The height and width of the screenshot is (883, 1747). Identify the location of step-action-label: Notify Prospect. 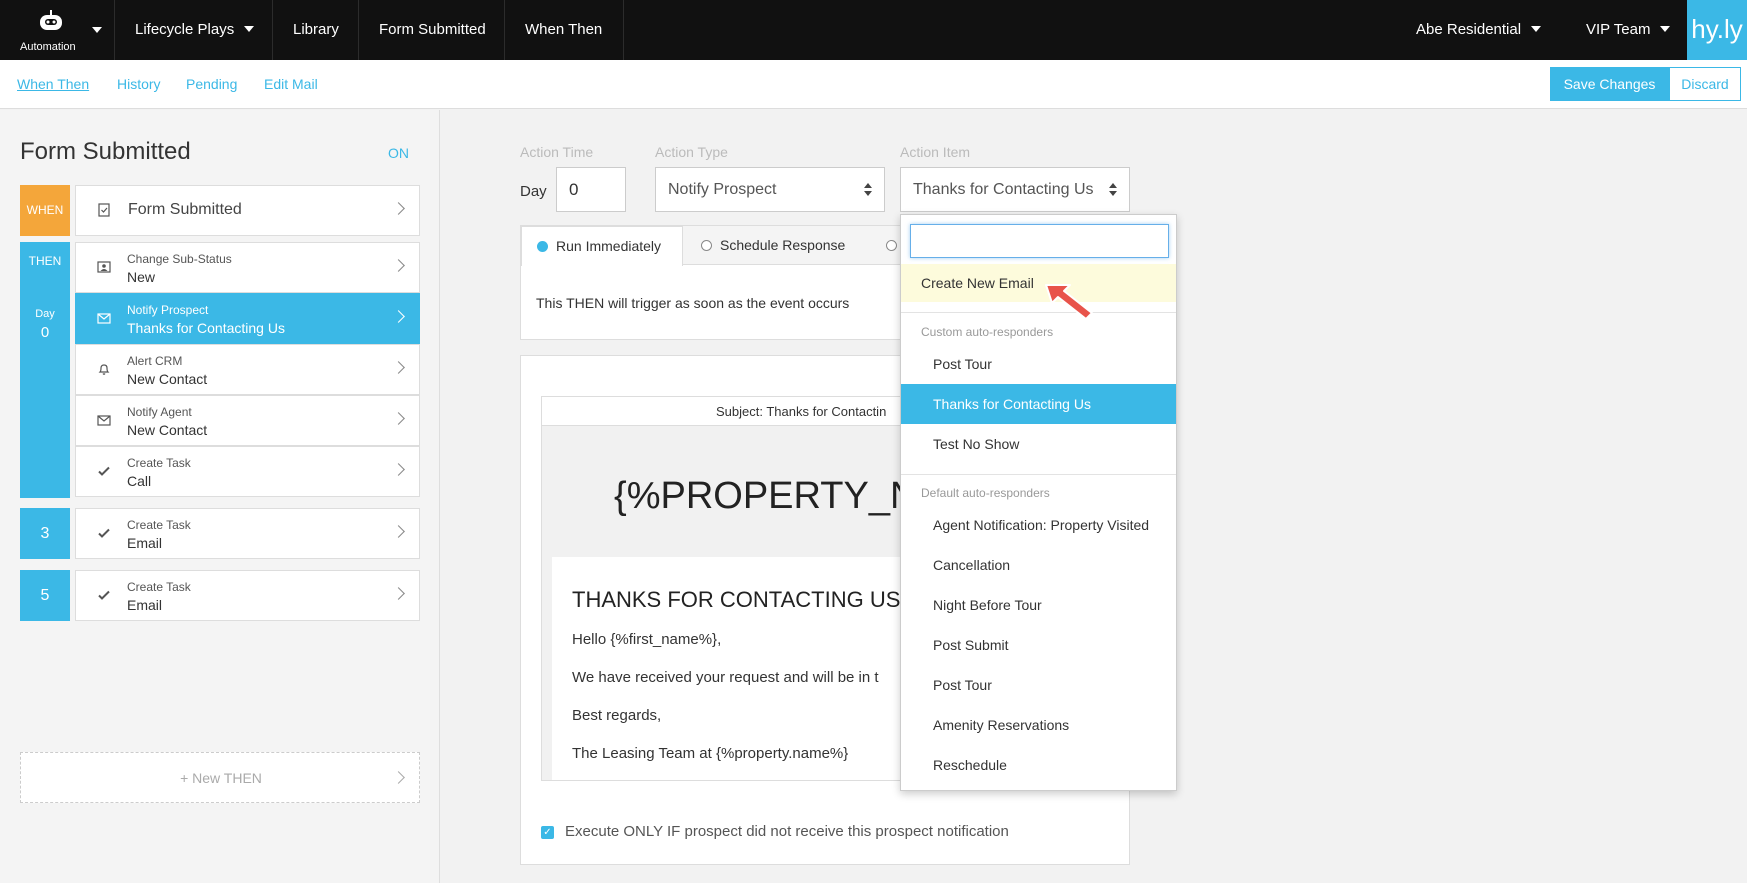
(168, 310).